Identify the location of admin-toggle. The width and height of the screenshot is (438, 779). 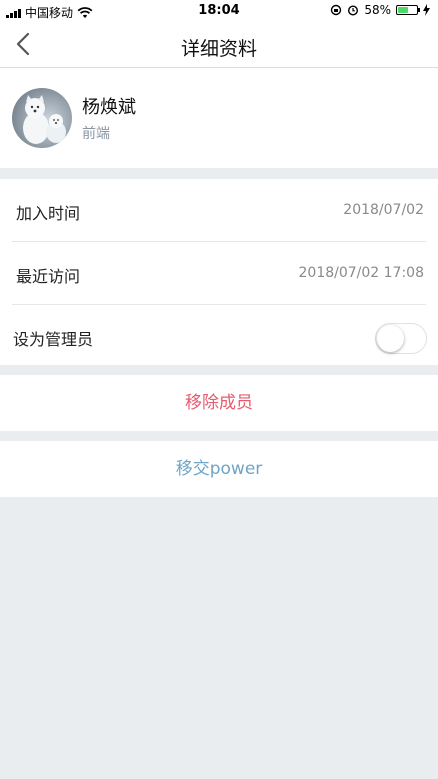
(401, 338).